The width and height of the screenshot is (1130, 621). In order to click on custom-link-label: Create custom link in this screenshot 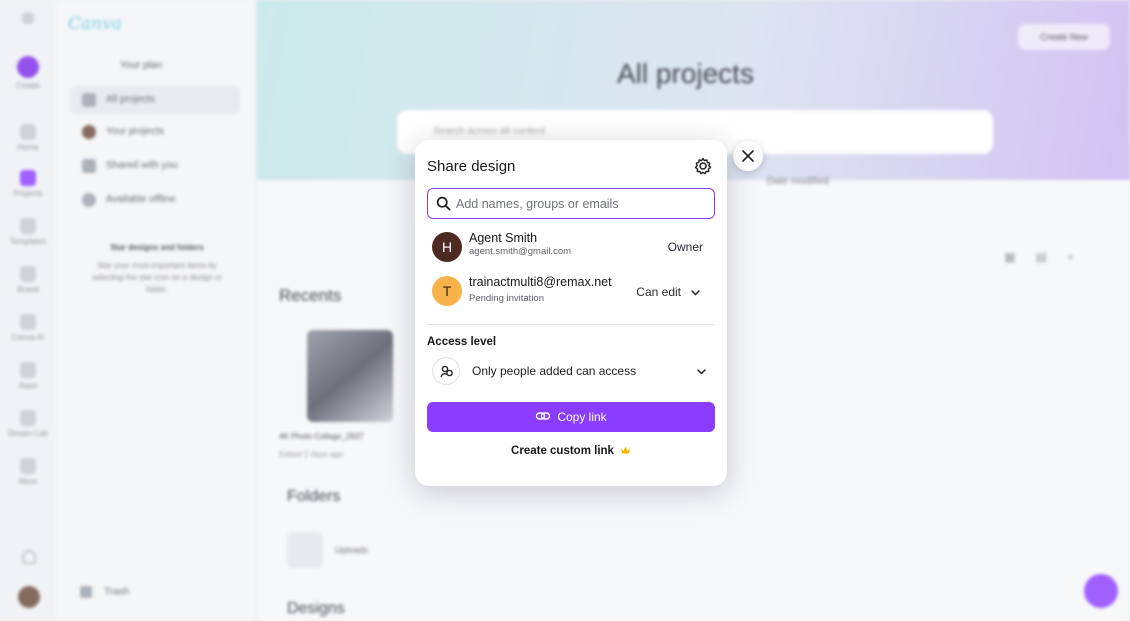, I will do `click(562, 451)`.